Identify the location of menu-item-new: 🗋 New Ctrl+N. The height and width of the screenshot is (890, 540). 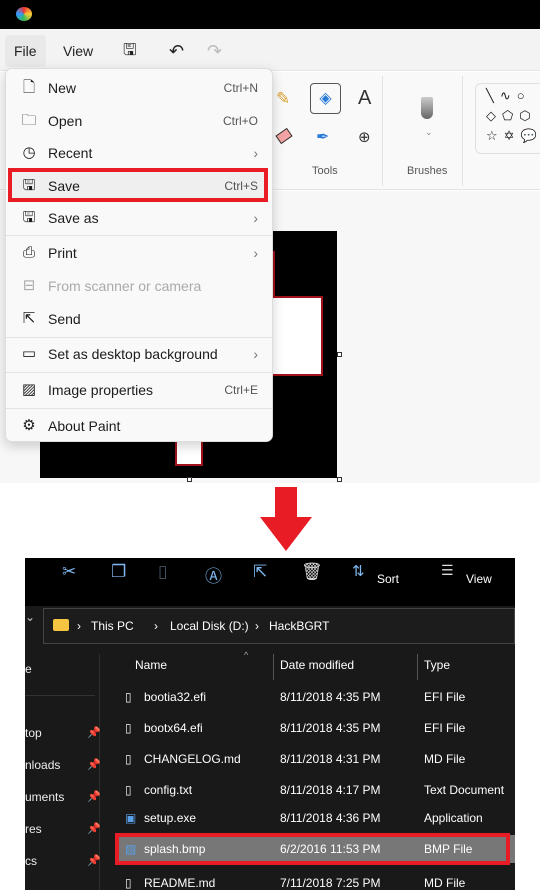
(139, 88).